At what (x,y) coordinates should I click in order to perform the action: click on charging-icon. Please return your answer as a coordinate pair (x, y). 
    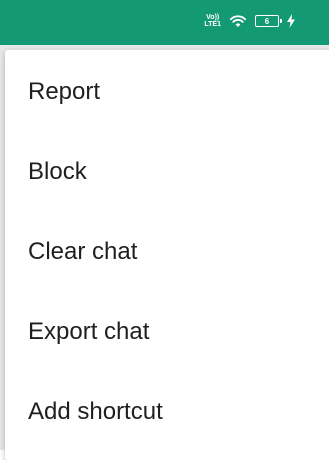
    Looking at the image, I should click on (291, 21).